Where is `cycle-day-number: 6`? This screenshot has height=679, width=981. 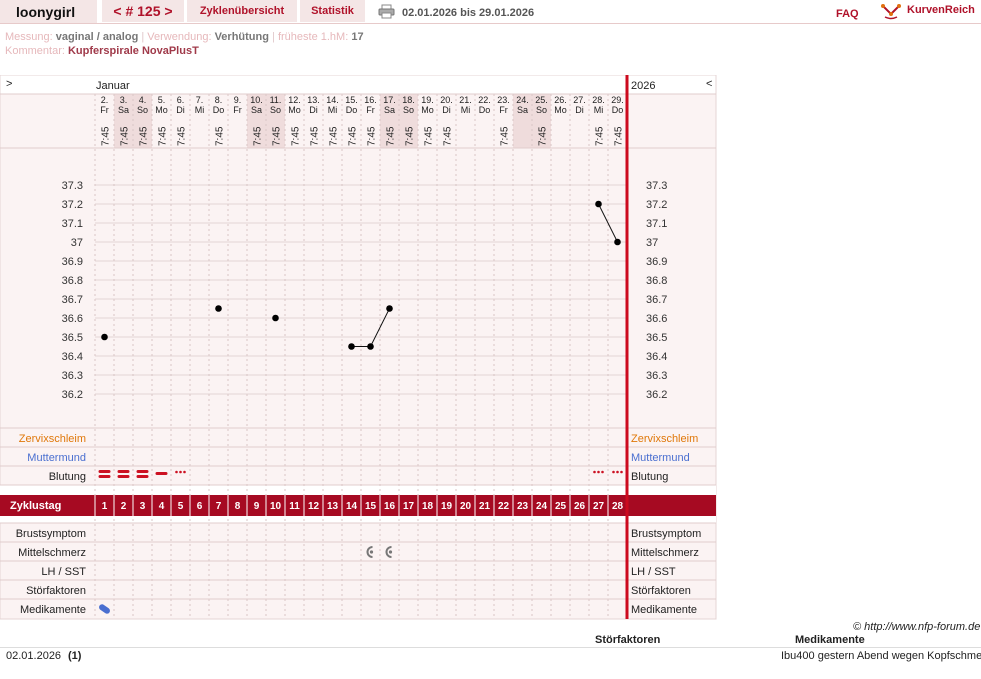 cycle-day-number: 6 is located at coordinates (200, 506).